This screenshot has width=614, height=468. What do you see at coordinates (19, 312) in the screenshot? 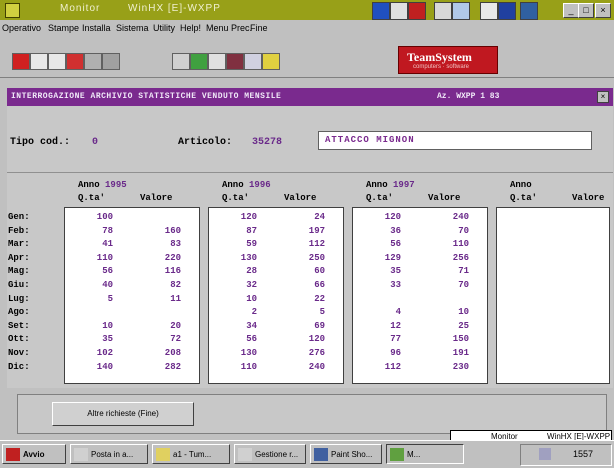
I see `month-label: Ago:` at bounding box center [19, 312].